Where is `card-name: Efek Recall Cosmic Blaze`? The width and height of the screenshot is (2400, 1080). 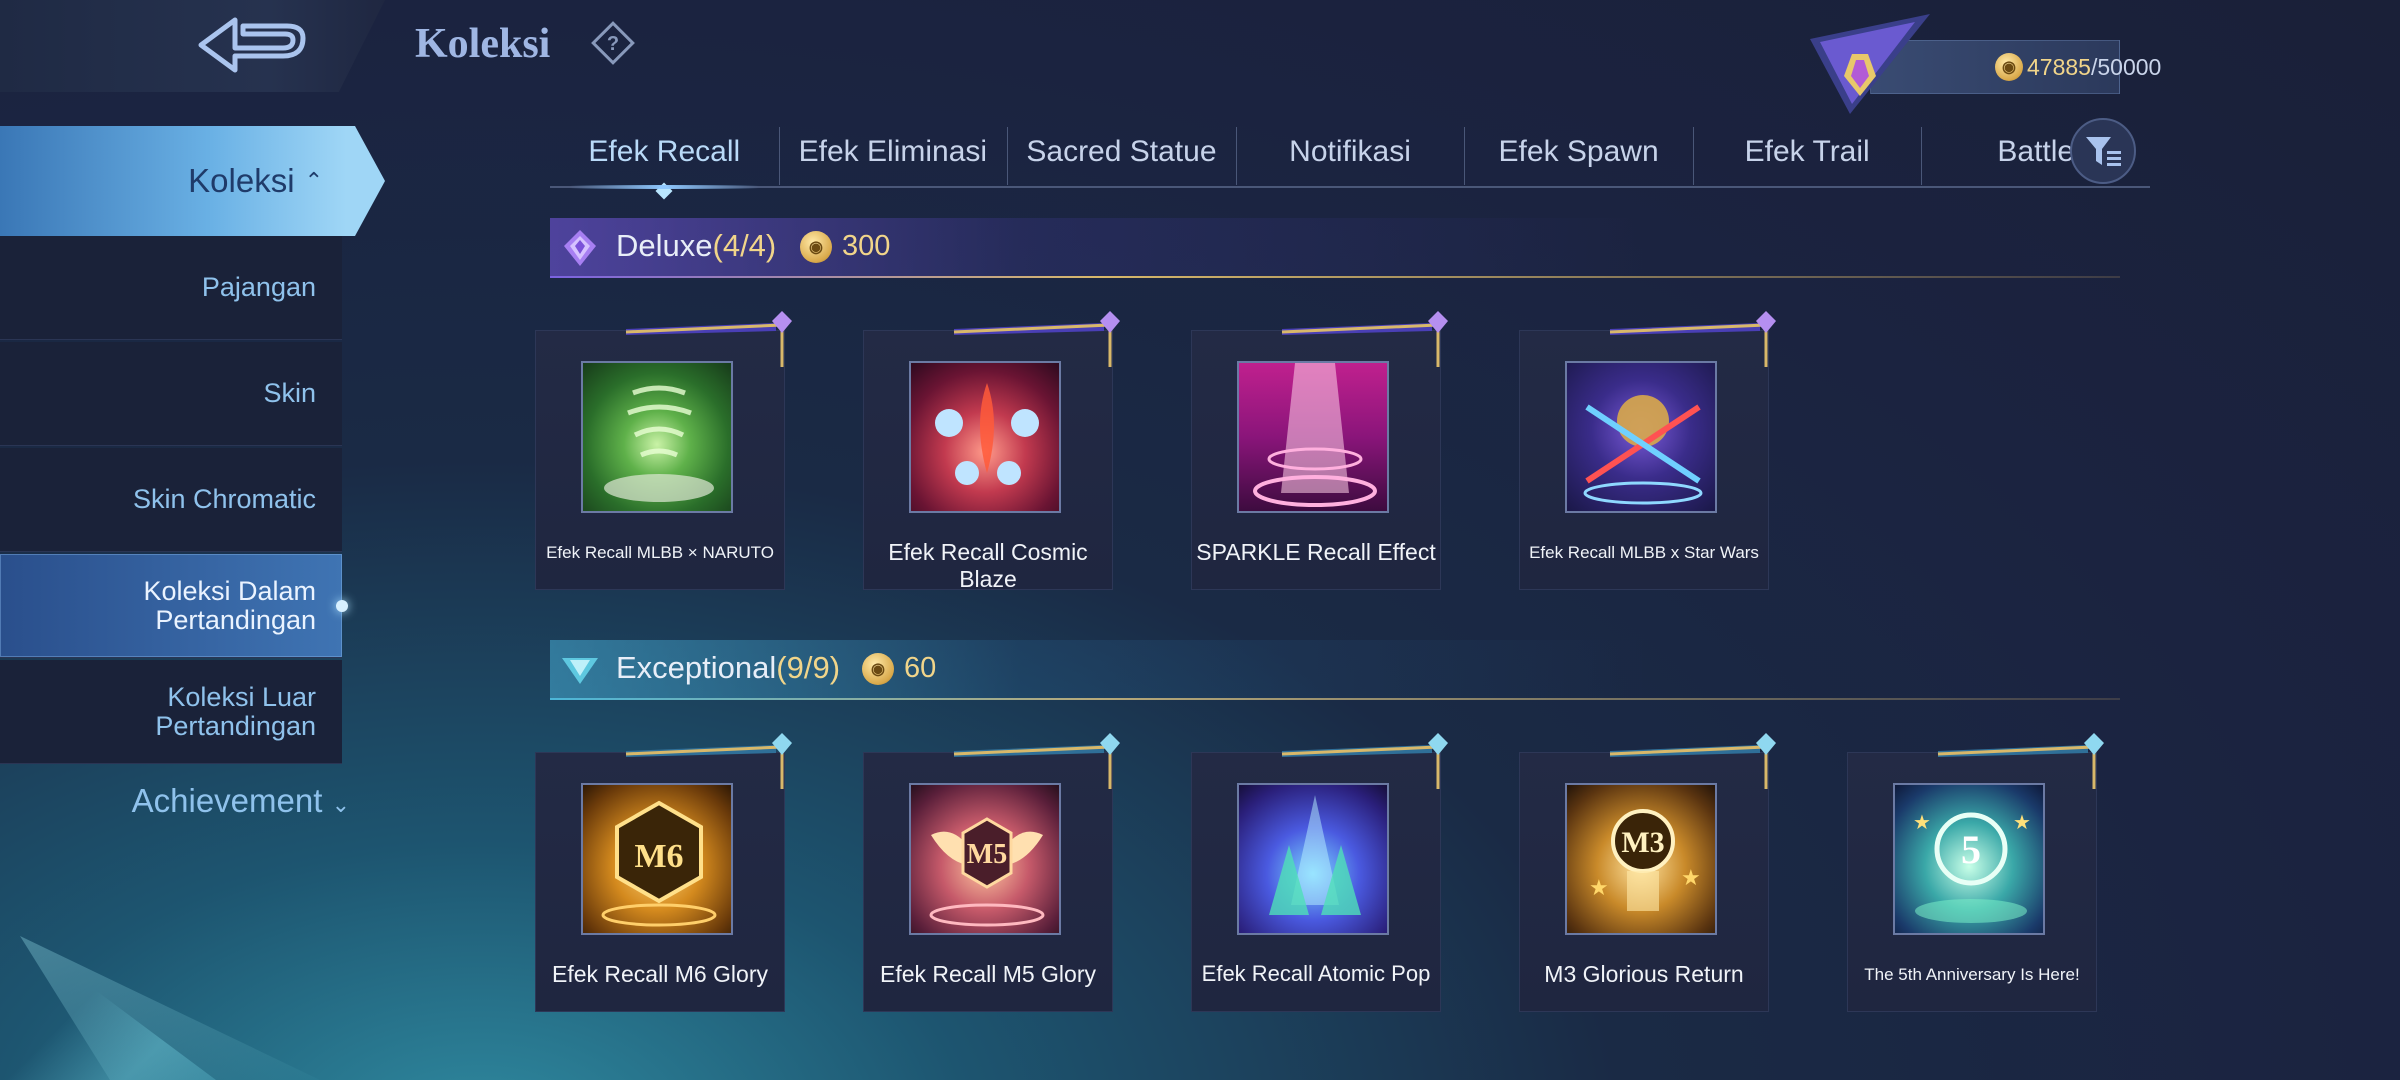
card-name: Efek Recall Cosmic Blaze is located at coordinates (988, 565).